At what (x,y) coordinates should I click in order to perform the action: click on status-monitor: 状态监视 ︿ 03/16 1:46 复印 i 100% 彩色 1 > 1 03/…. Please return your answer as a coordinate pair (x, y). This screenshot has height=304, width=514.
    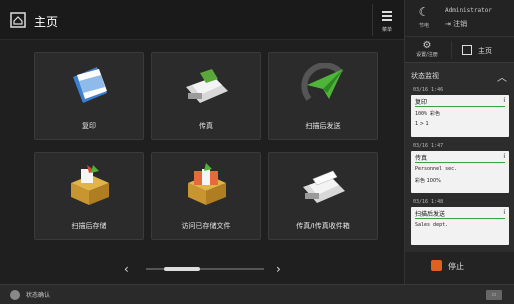
    Looking at the image, I should click on (459, 157).